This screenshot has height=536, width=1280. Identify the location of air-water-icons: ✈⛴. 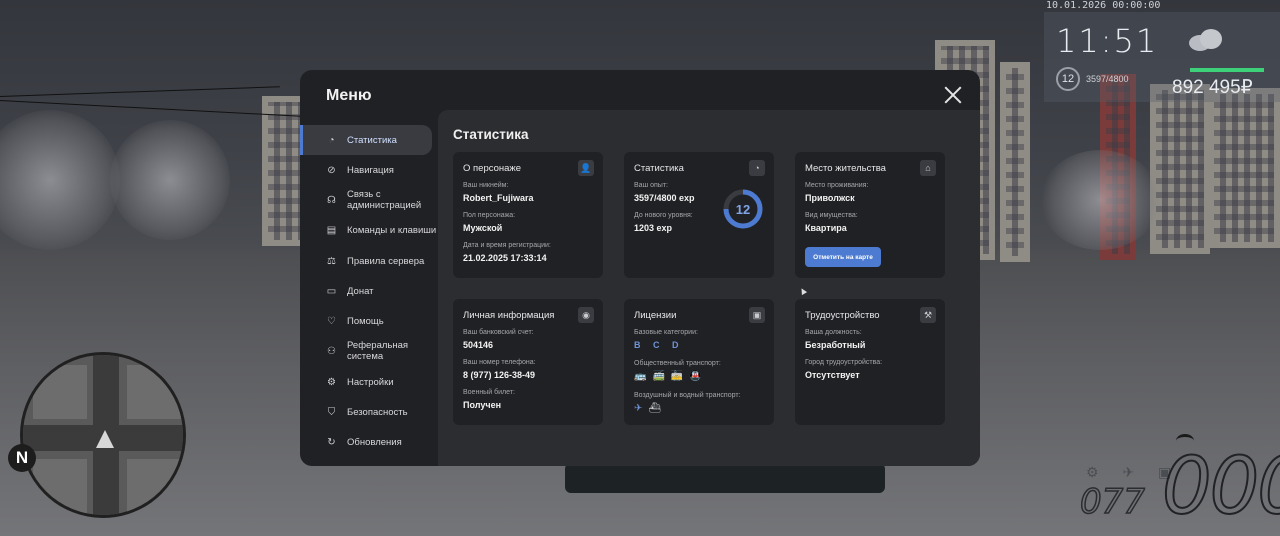
(650, 408).